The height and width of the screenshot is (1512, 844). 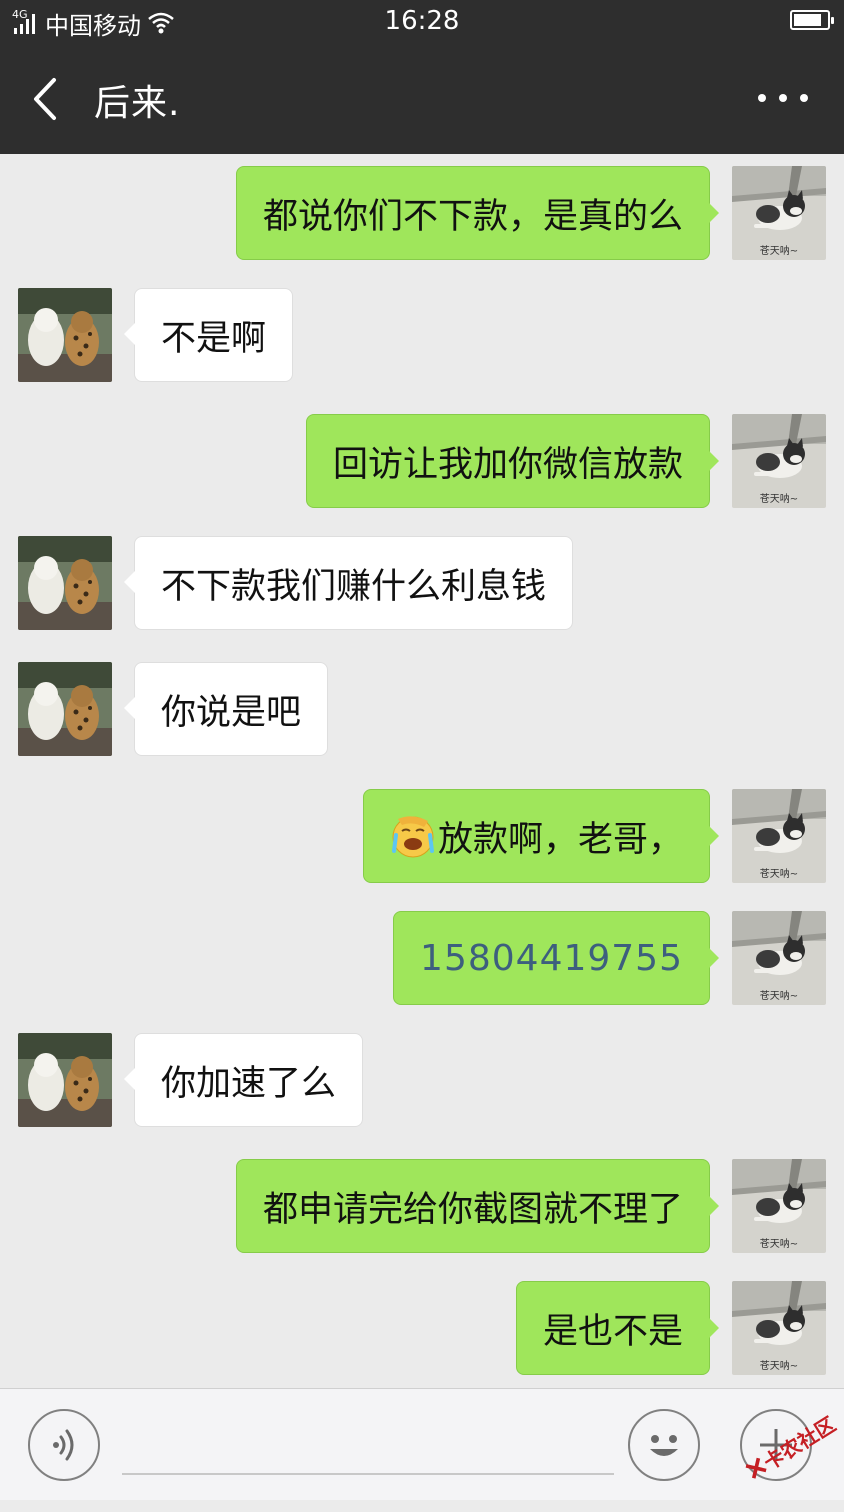 I want to click on battery-level, so click(x=807, y=20).